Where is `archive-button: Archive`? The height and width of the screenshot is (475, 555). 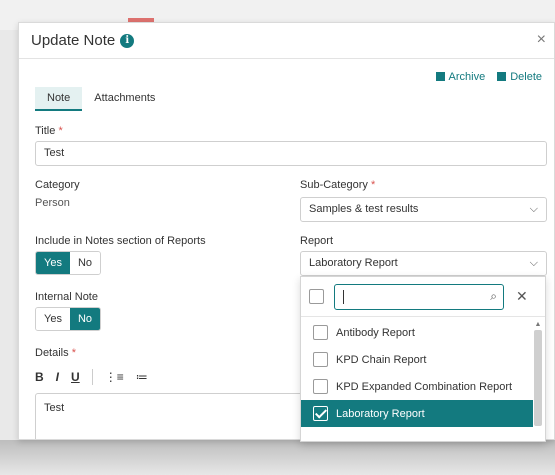
archive-button: Archive is located at coordinates (460, 77).